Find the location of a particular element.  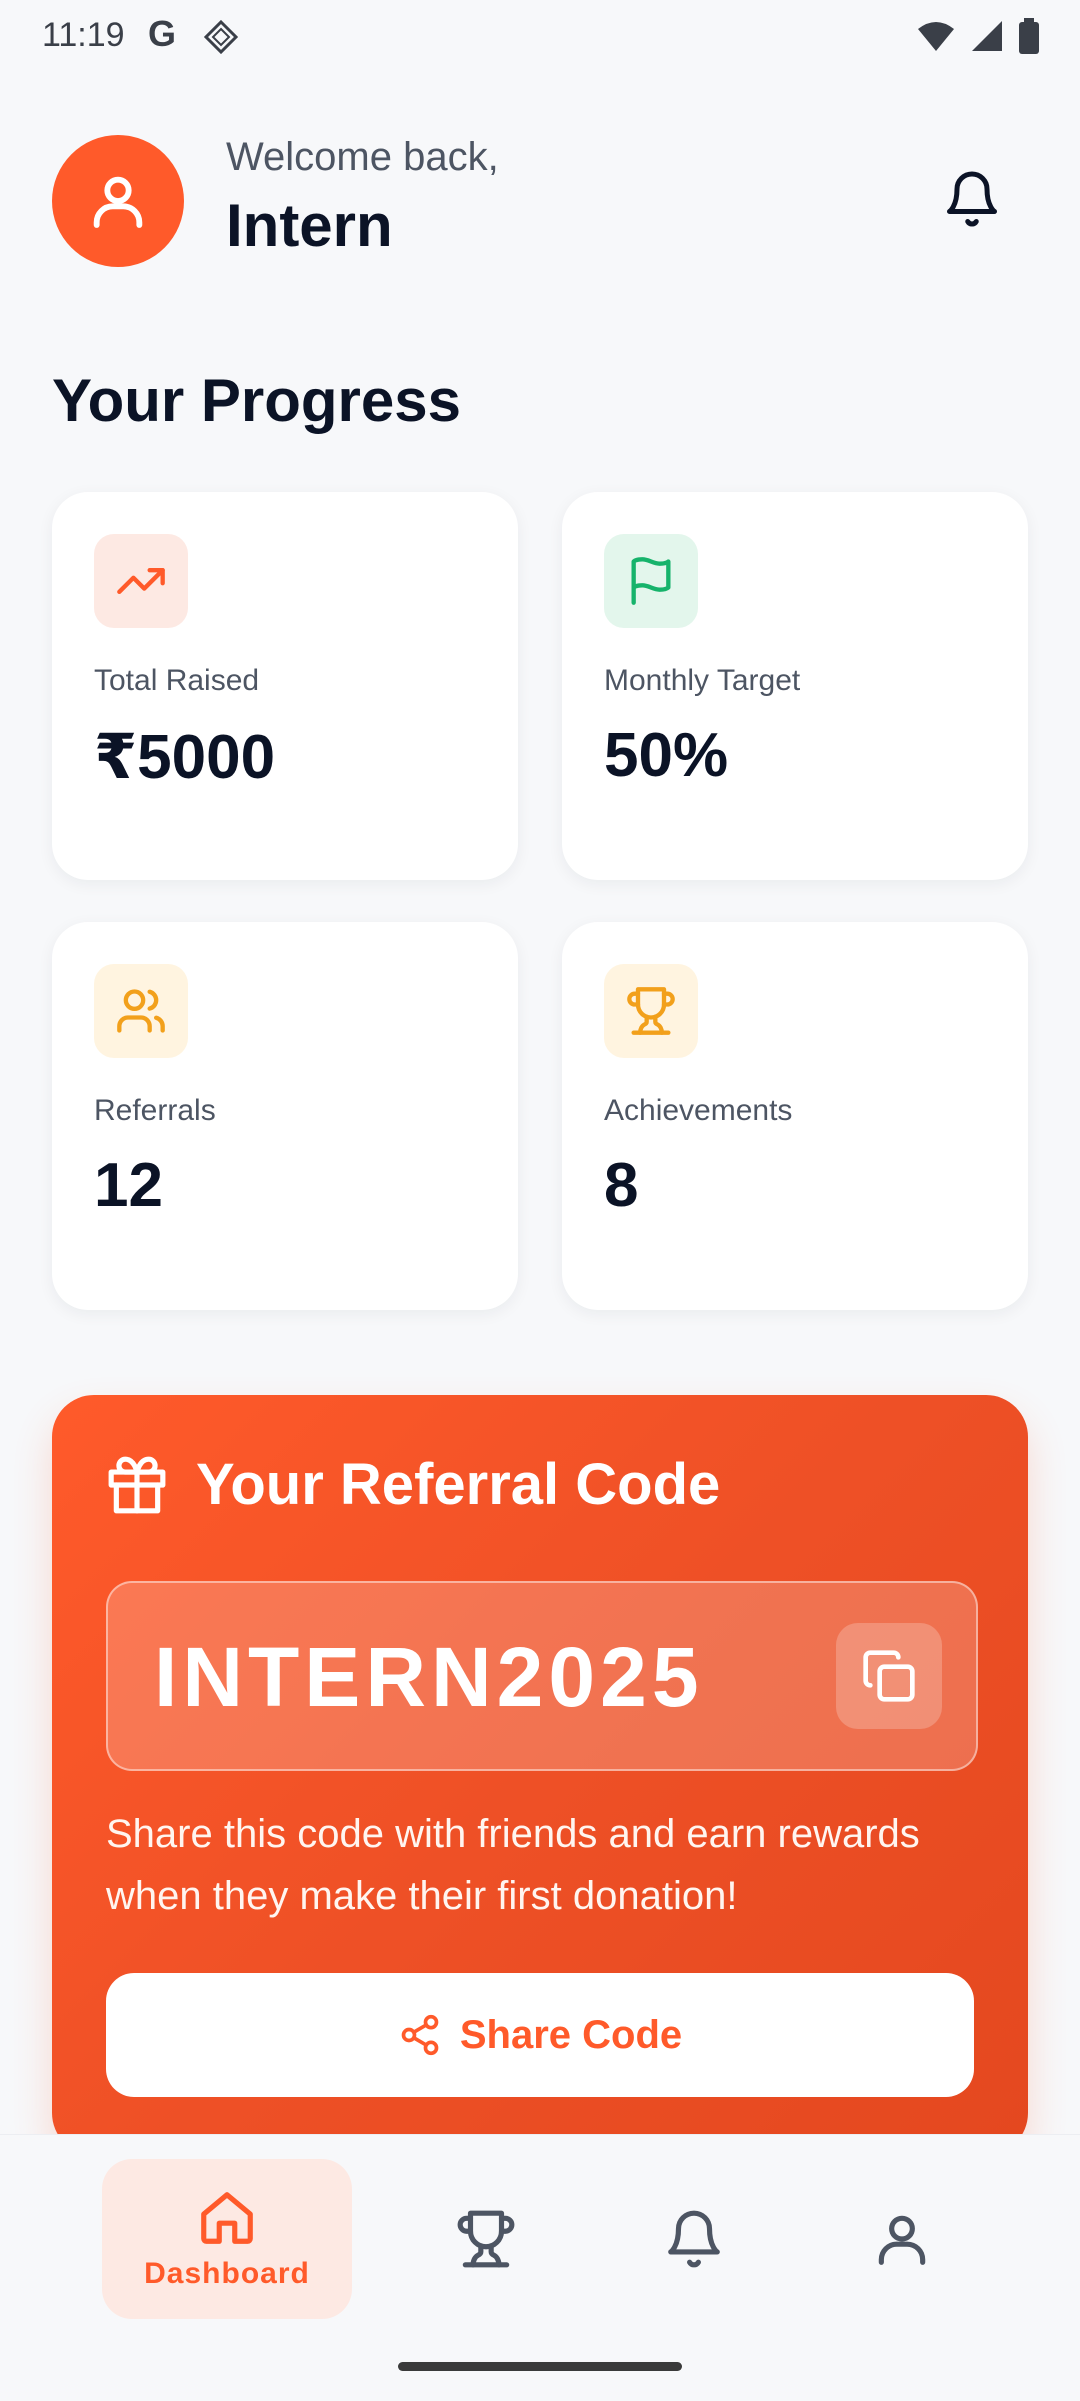

flag-icon is located at coordinates (651, 581).